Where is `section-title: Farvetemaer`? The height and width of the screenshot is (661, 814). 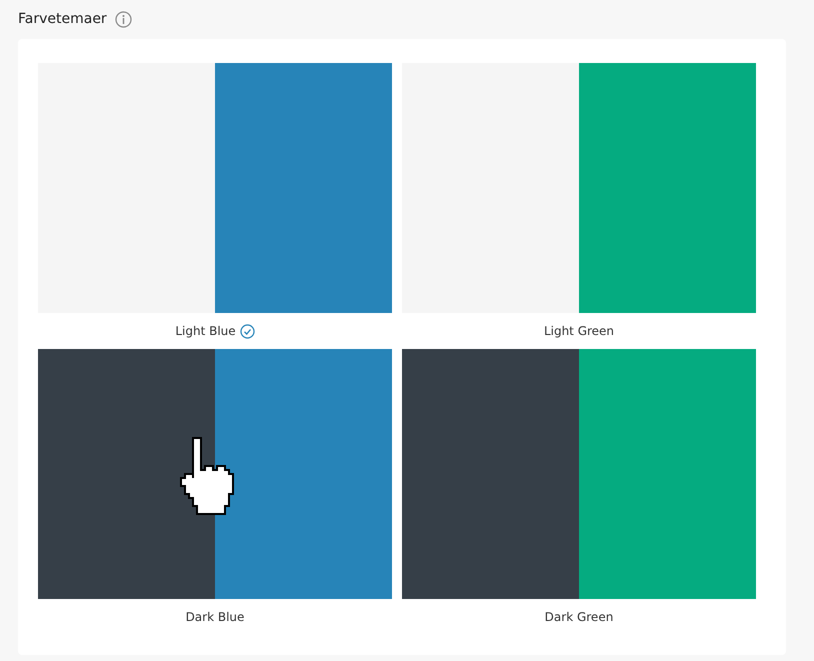 section-title: Farvetemaer is located at coordinates (62, 19).